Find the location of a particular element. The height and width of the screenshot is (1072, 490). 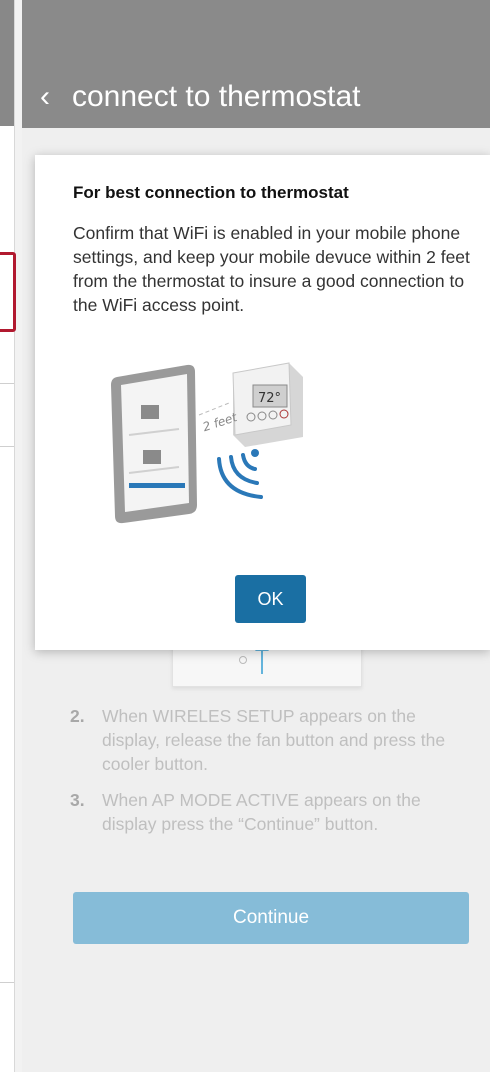

thermostat-icon: 72° is located at coordinates (267, 404).